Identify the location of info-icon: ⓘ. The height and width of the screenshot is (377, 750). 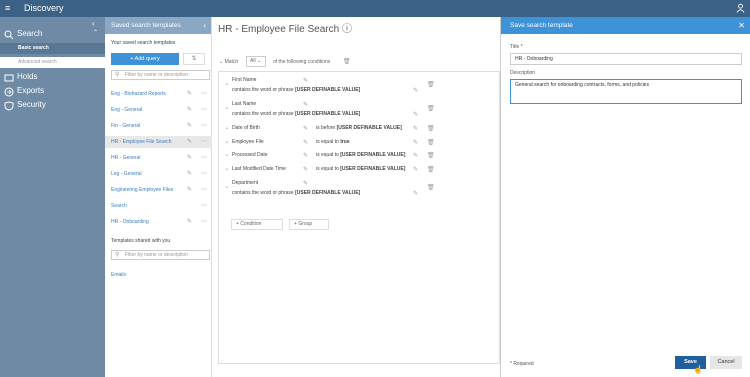
(347, 29).